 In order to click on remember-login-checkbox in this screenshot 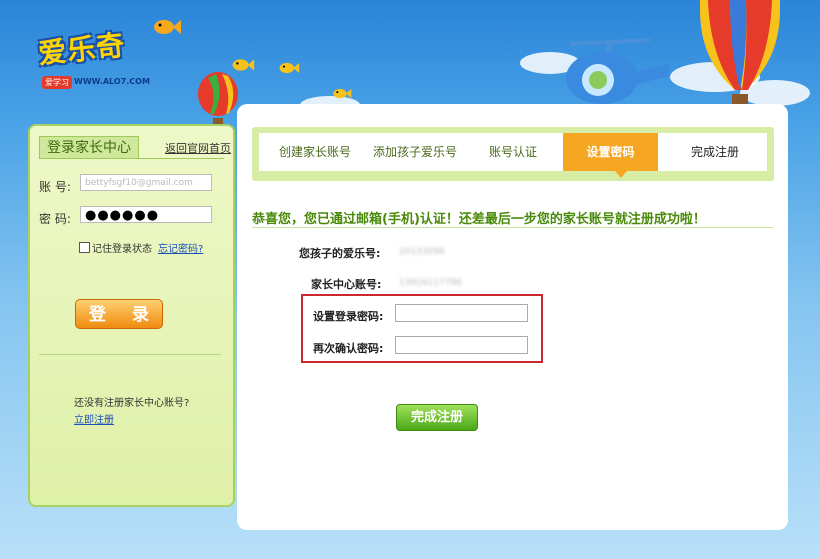, I will do `click(84, 247)`.